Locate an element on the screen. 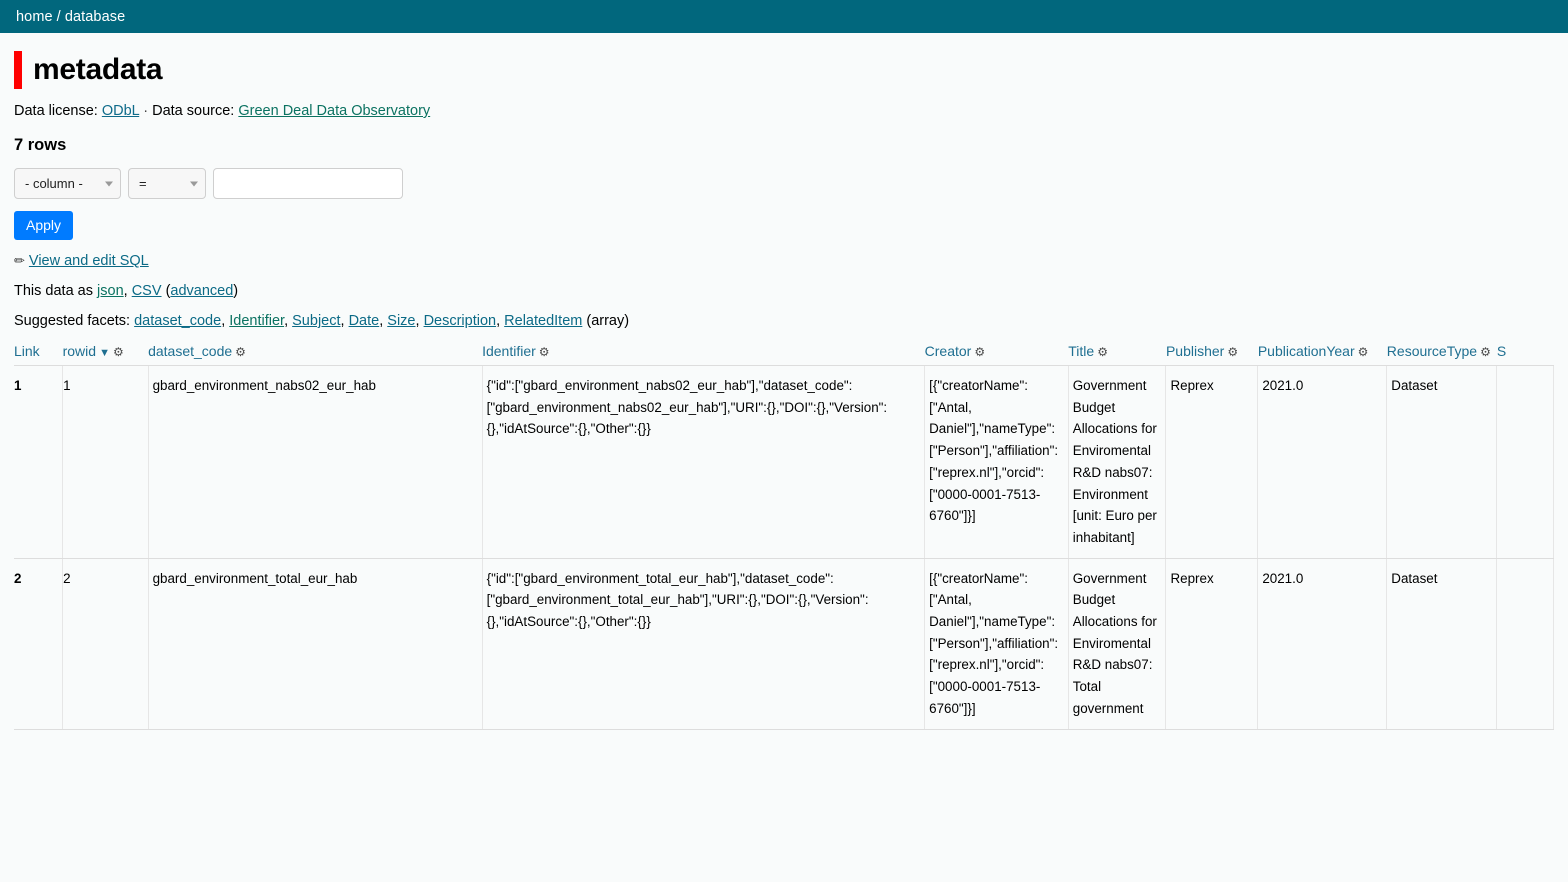 The height and width of the screenshot is (882, 1568). source-link: Green Deal Data Observatory is located at coordinates (334, 111).